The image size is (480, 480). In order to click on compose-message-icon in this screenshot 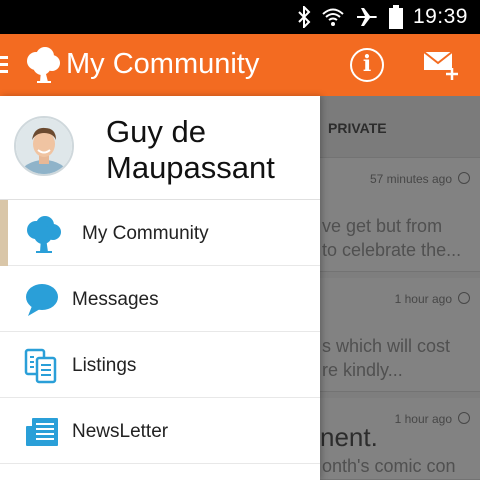, I will do `click(442, 65)`.